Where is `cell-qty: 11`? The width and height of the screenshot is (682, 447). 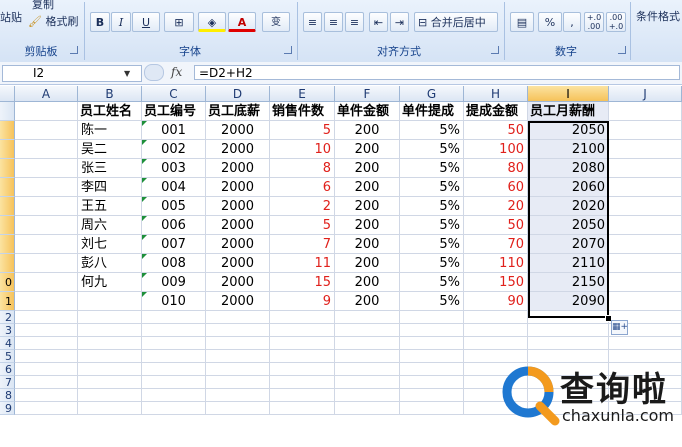 cell-qty: 11 is located at coordinates (302, 263).